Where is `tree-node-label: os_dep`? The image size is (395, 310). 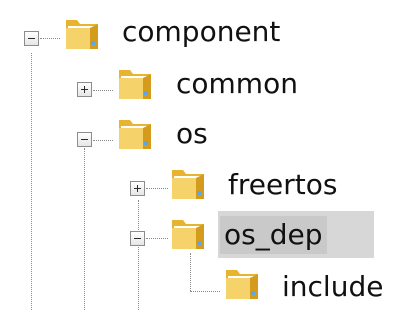
tree-node-label: os_dep is located at coordinates (273, 235).